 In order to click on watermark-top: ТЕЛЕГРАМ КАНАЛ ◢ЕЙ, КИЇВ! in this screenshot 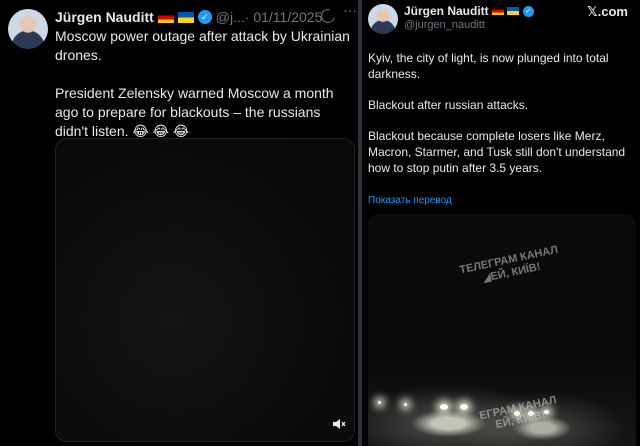, I will do `click(509, 266)`.